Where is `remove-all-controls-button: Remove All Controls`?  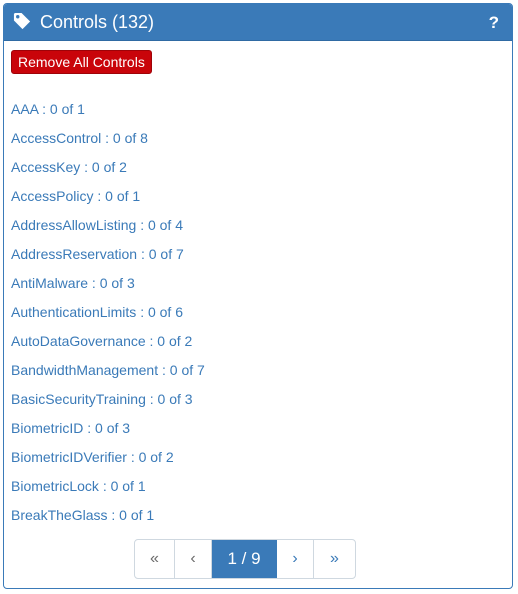 remove-all-controls-button: Remove All Controls is located at coordinates (81, 62).